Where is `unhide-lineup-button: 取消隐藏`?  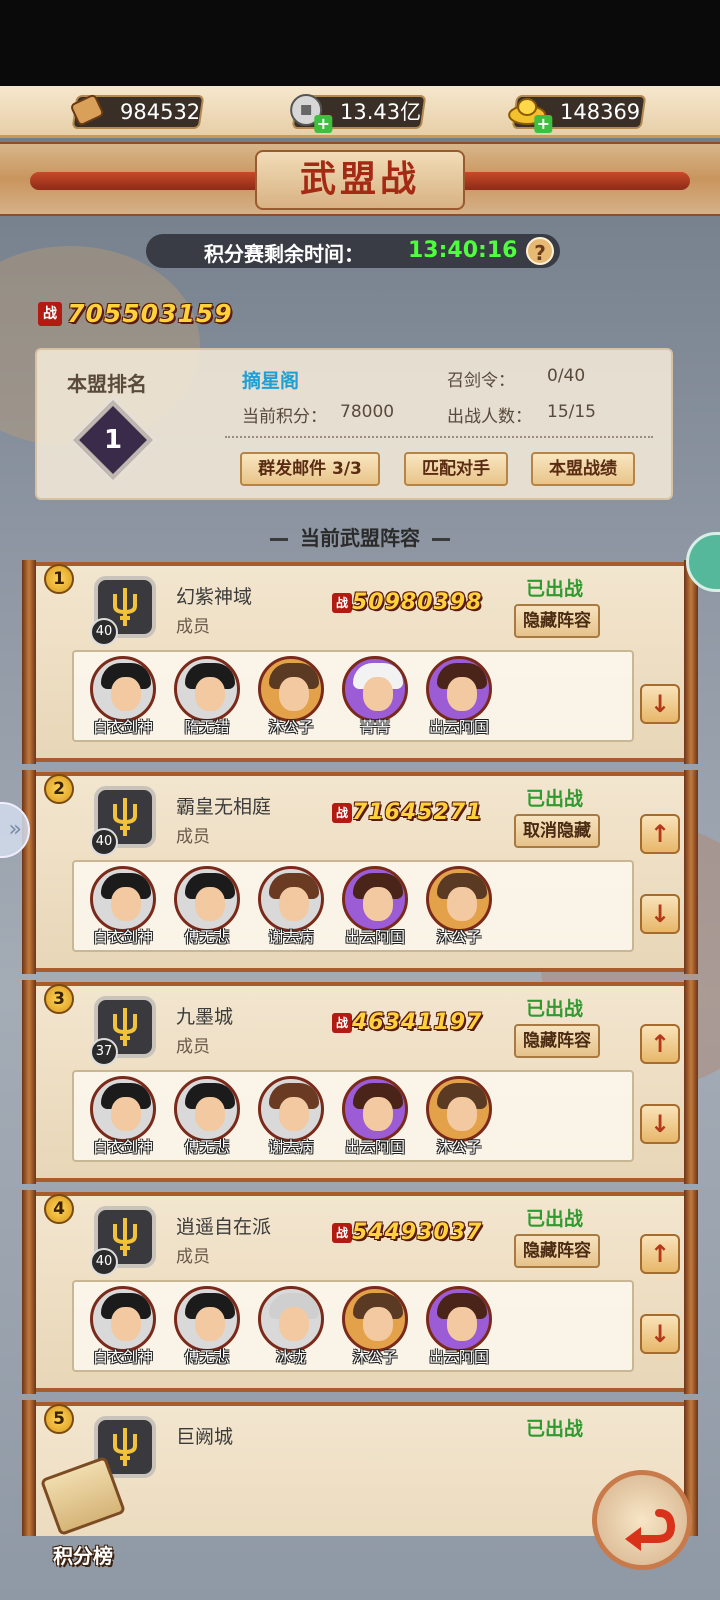 unhide-lineup-button: 取消隐藏 is located at coordinates (557, 831).